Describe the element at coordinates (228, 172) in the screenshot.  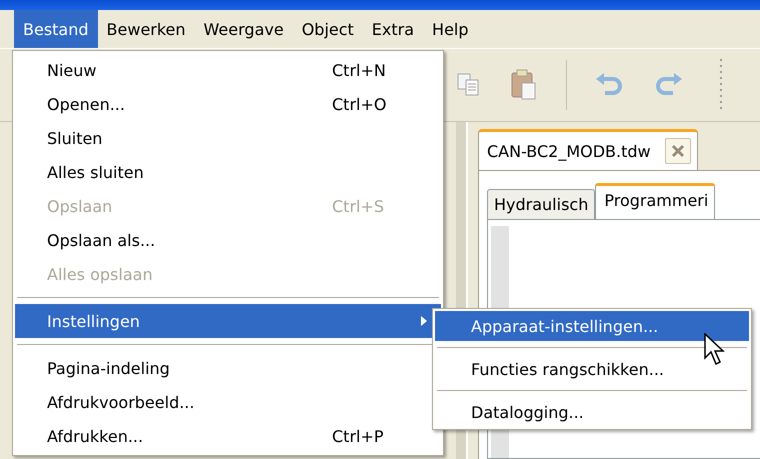
I see `menu-item: Alles sluiten` at that location.